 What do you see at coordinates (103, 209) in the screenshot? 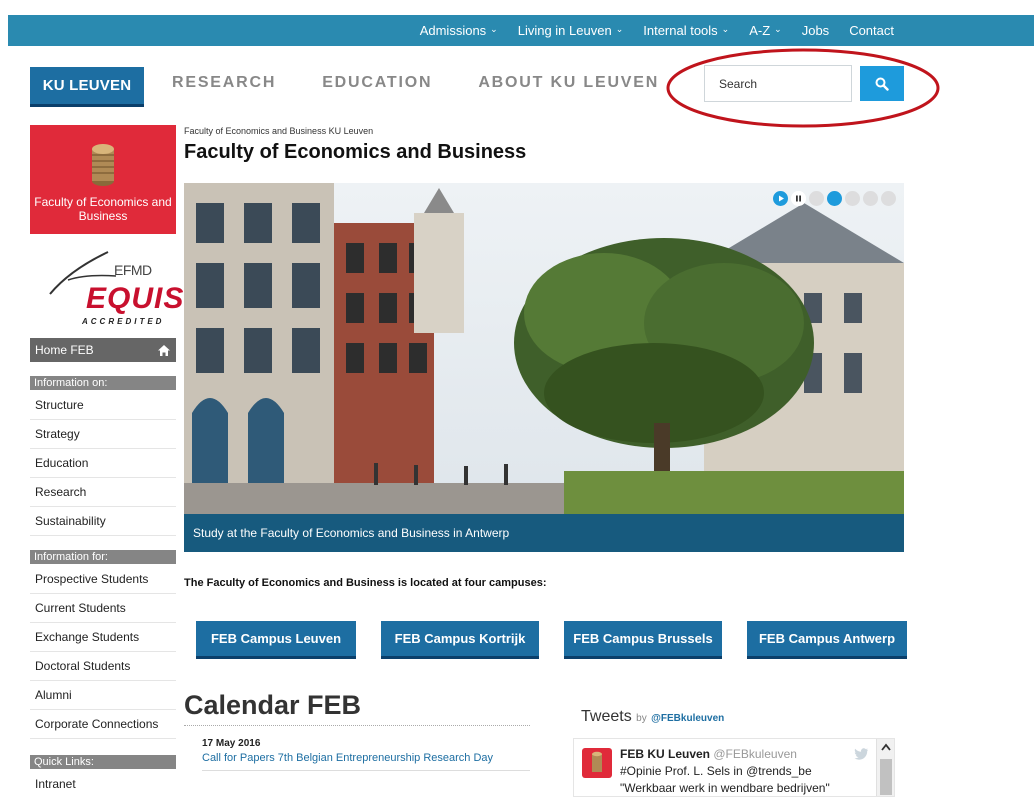
I see `faculty-logo-text: Faculty of Economics and Business` at bounding box center [103, 209].